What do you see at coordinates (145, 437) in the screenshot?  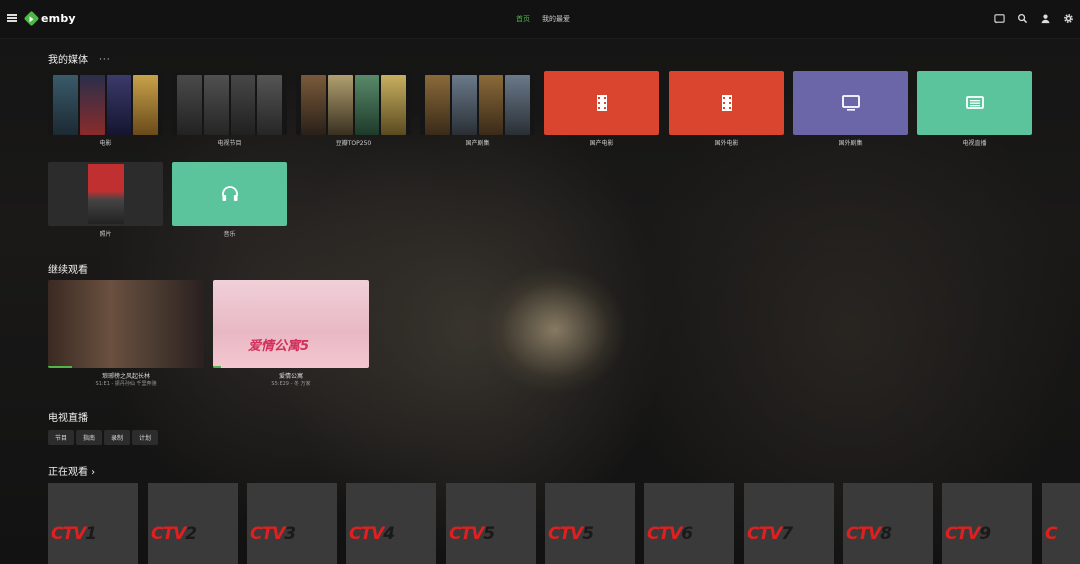 I see `live-tv-schedule-button: 计划` at bounding box center [145, 437].